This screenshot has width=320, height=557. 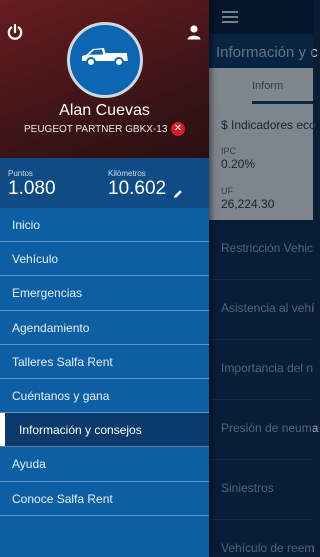 I want to click on user-name: Alan Cuevas, so click(x=104, y=110).